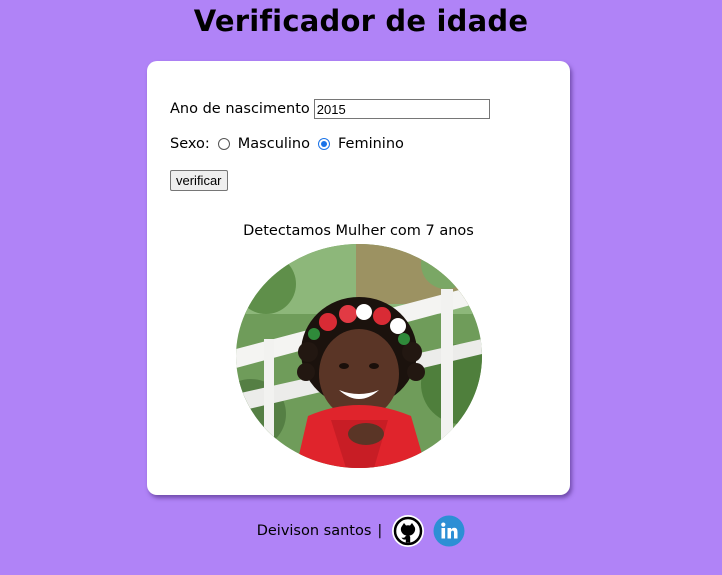  I want to click on result-text: Detectamos Mulher com 7 anos, so click(358, 231).